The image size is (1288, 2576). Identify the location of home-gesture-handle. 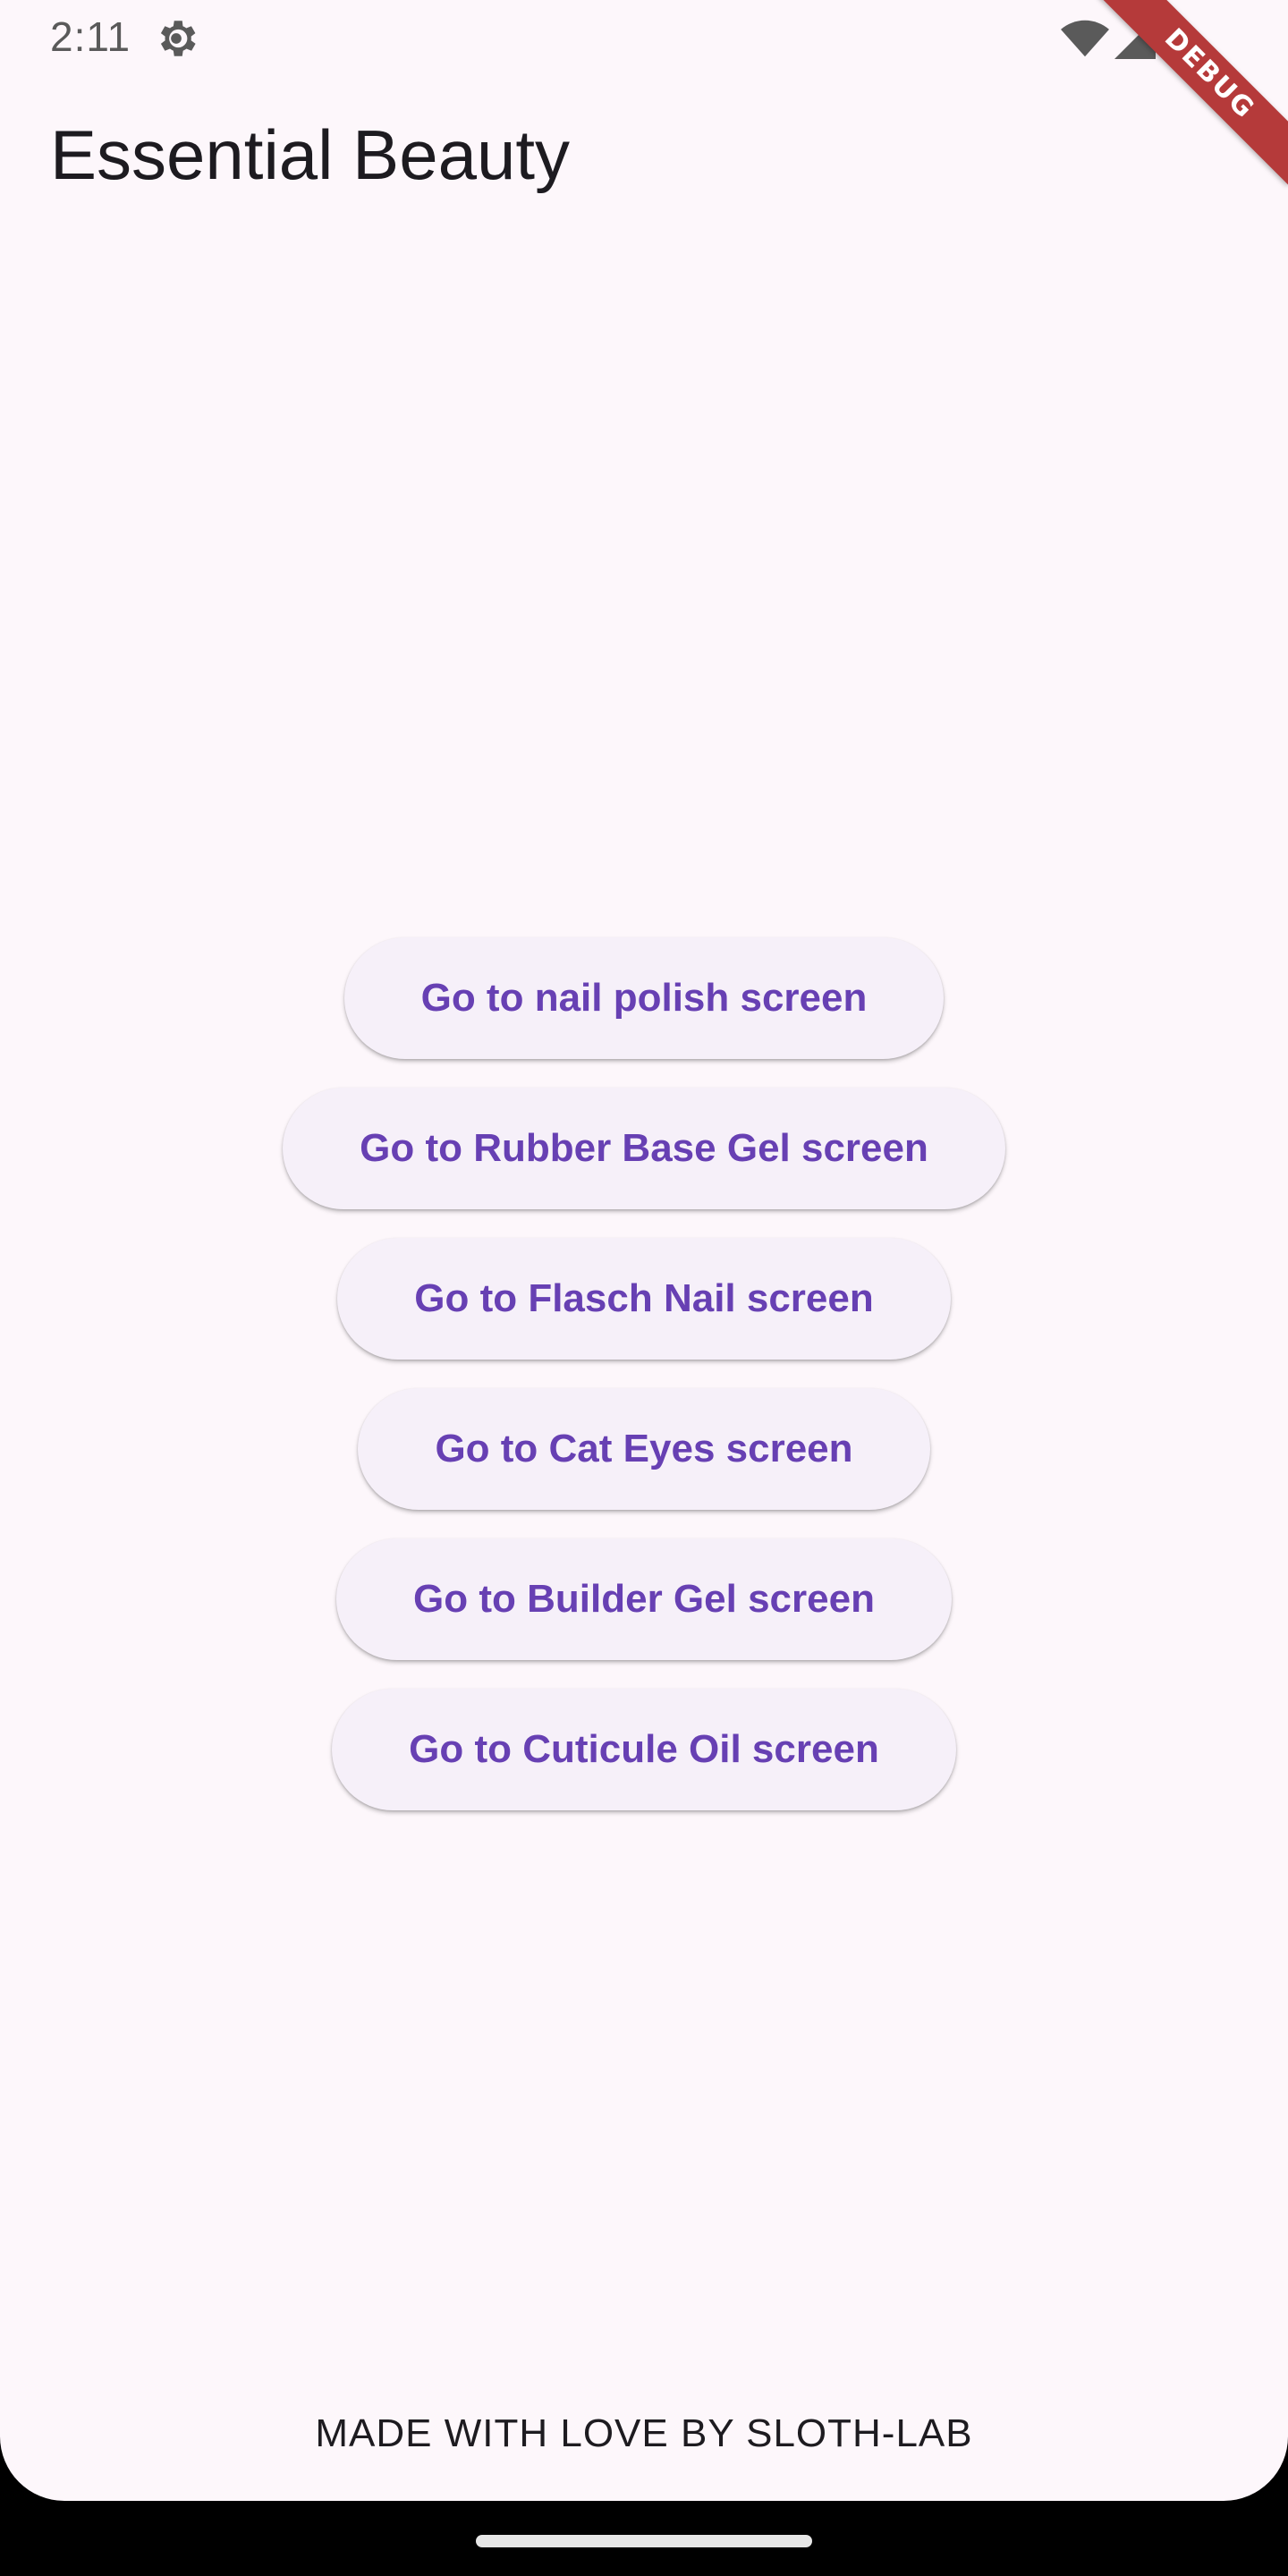
(644, 2541).